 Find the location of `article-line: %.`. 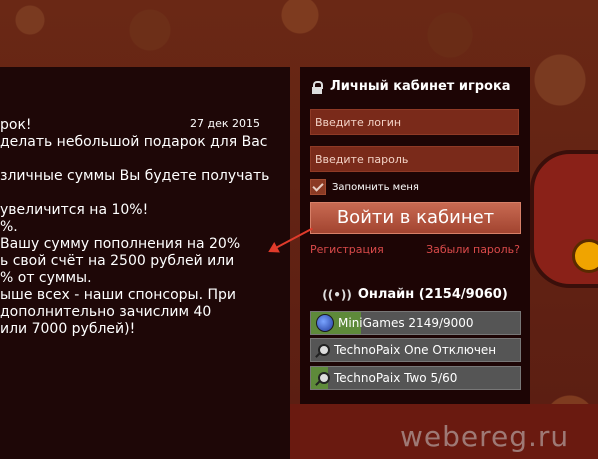

article-line: %. is located at coordinates (9, 227).